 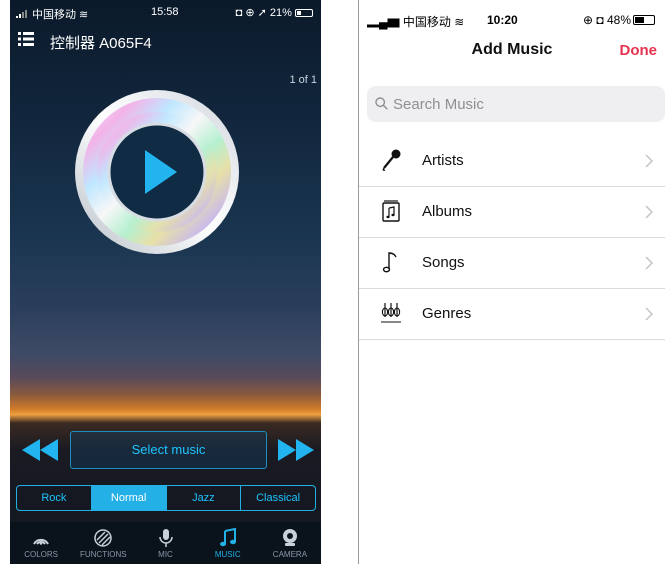 What do you see at coordinates (165, 538) in the screenshot?
I see `mic-icon` at bounding box center [165, 538].